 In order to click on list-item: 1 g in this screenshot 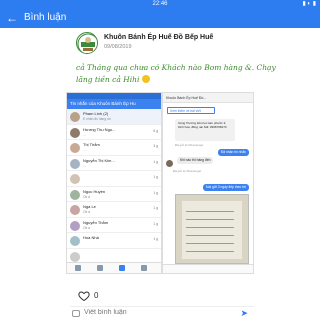, I will do `click(114, 179)`.